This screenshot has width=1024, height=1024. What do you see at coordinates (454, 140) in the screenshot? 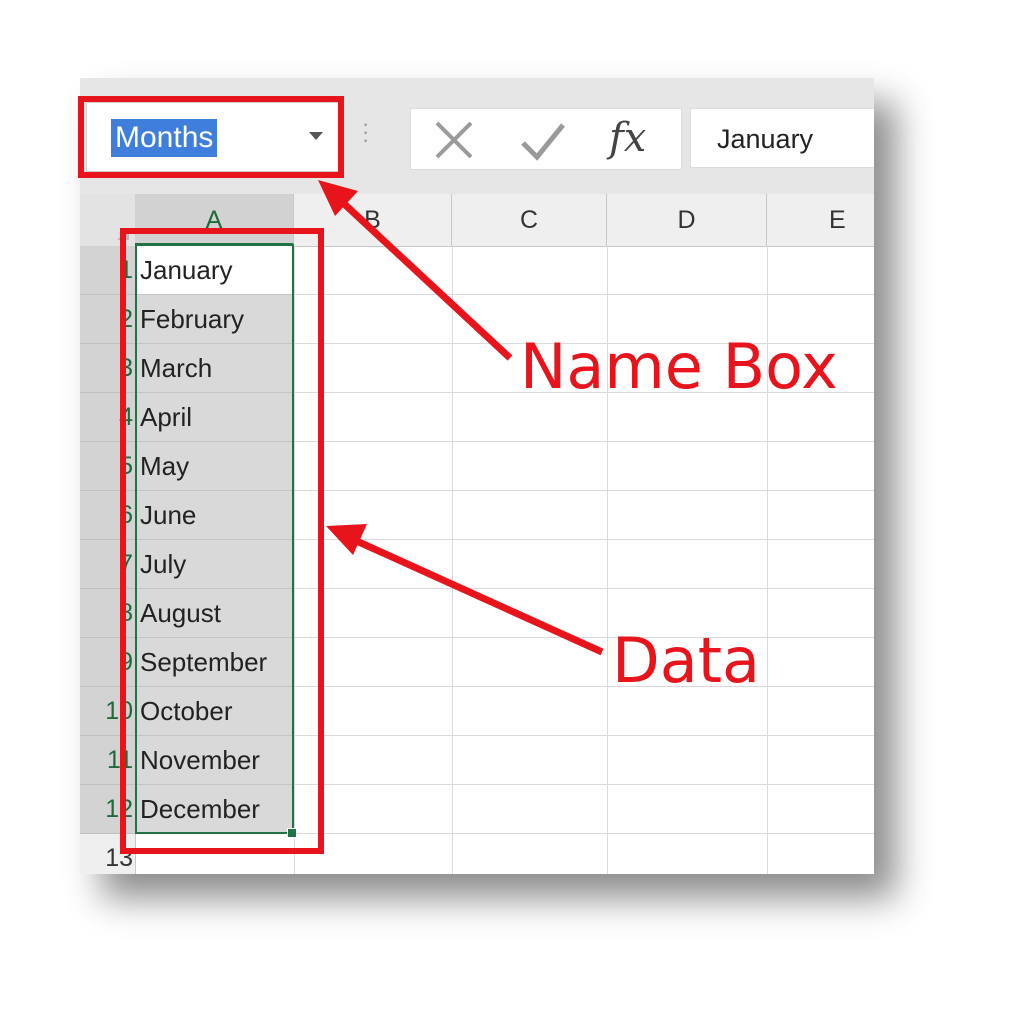
I see `cancel-icon` at bounding box center [454, 140].